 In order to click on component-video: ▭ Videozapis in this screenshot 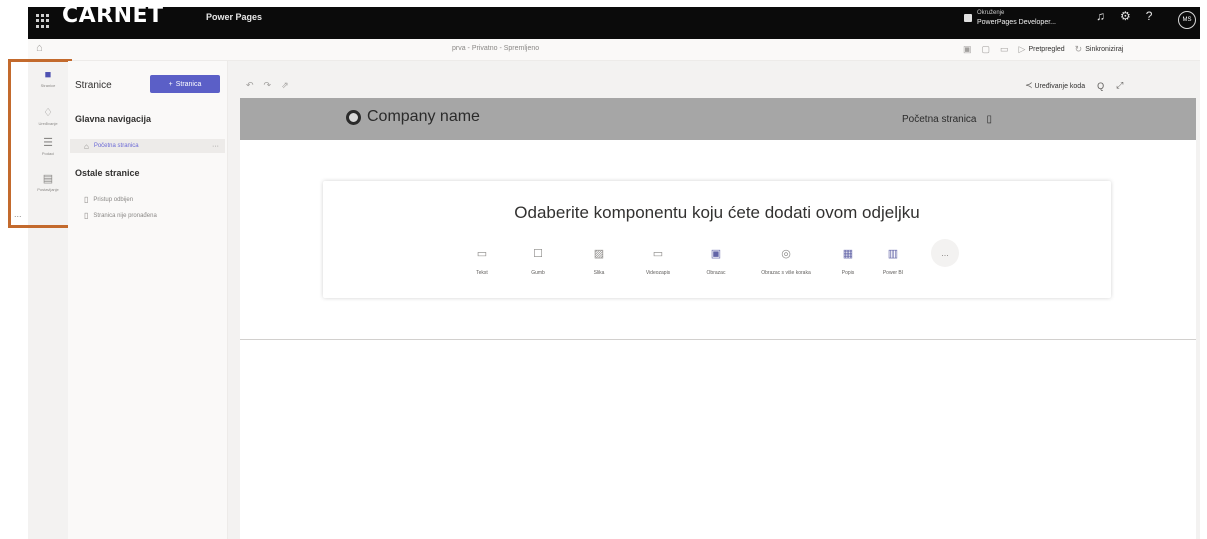, I will do `click(658, 259)`.